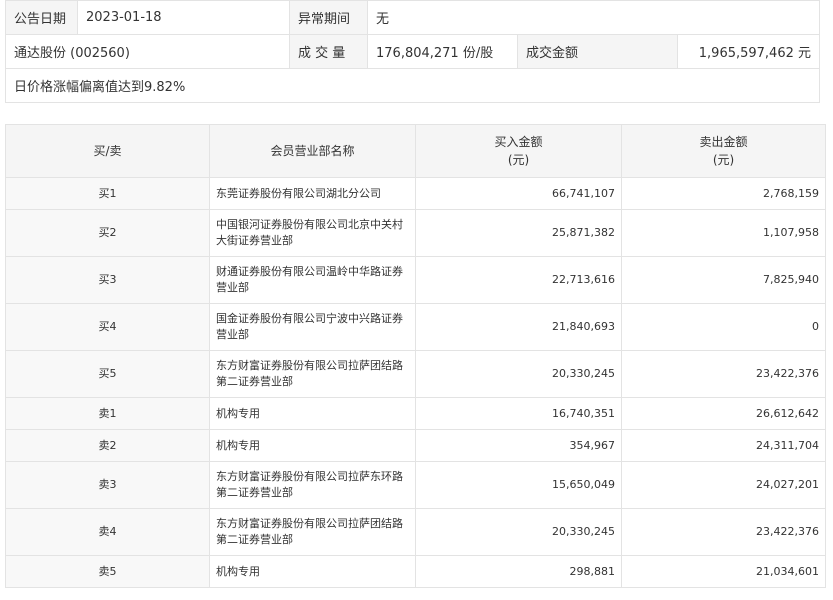 This screenshot has height=600, width=833. Describe the element at coordinates (312, 280) in the screenshot. I see `row-dept: 财通证券股份有限公司温岭中华路证券营业部` at that location.